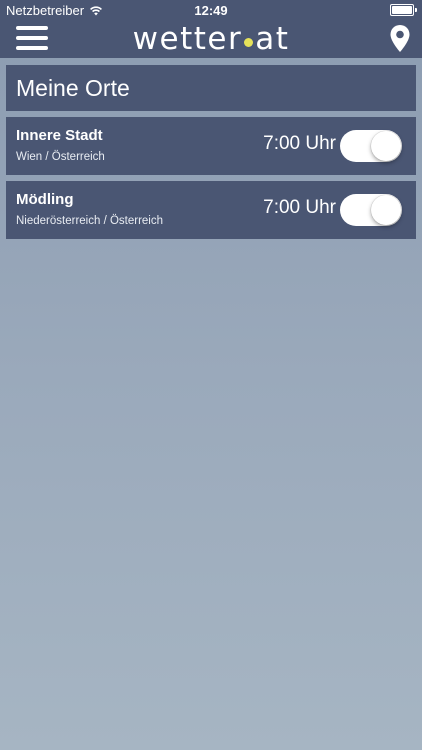 The width and height of the screenshot is (422, 750). What do you see at coordinates (45, 199) in the screenshot?
I see `location-name: Mödling` at bounding box center [45, 199].